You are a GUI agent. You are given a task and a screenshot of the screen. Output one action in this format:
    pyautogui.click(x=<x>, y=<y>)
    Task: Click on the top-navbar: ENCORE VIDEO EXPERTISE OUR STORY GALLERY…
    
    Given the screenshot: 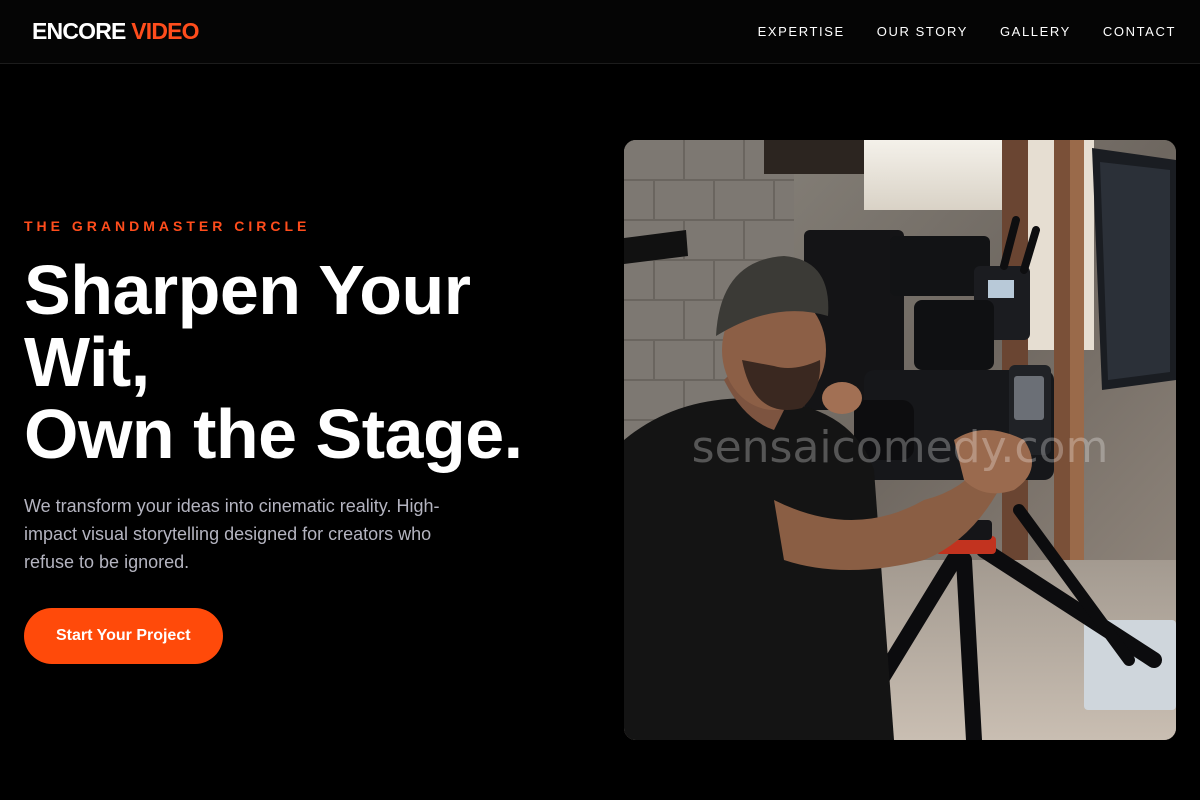 What is the action you would take?
    pyautogui.click(x=600, y=32)
    